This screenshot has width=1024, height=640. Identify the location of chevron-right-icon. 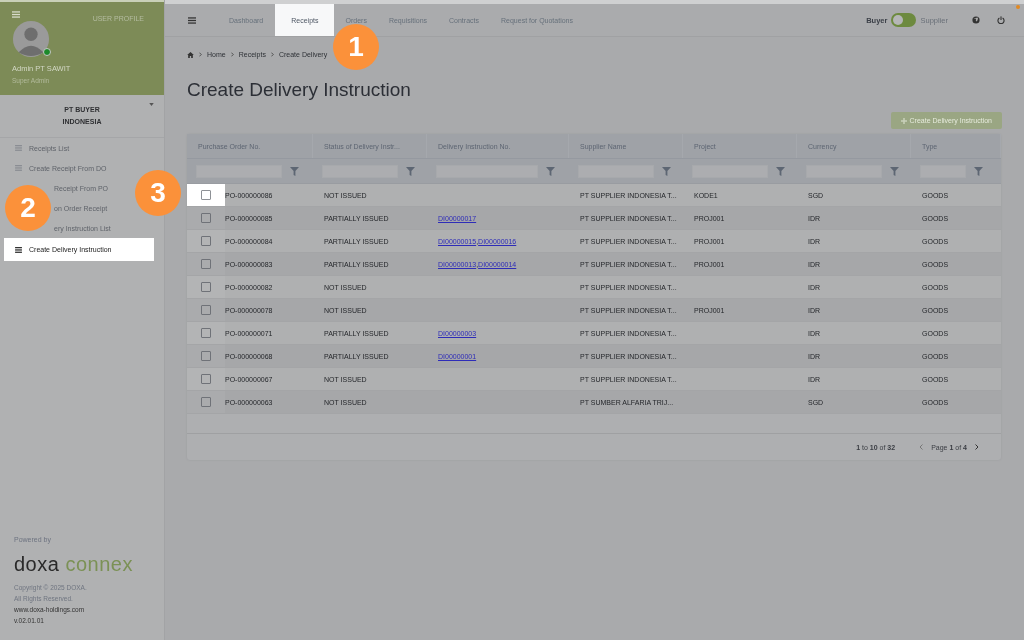
(977, 447).